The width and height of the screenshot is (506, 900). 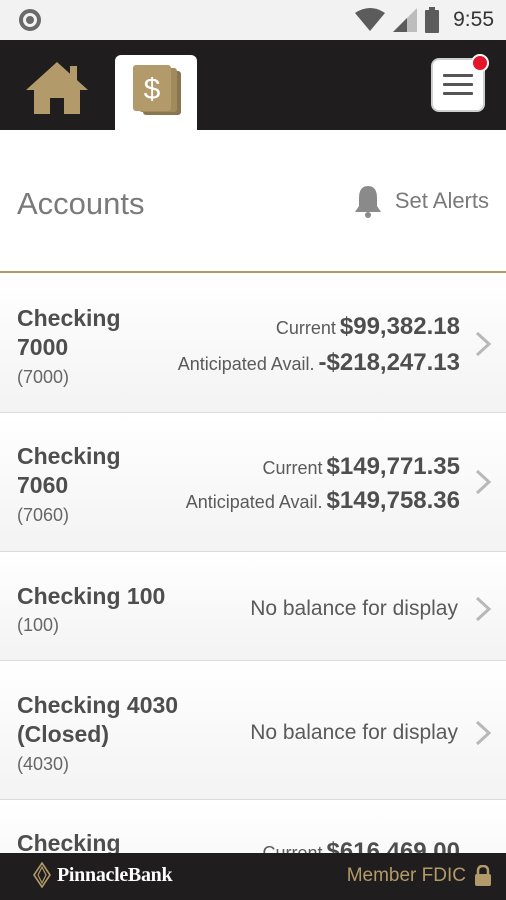 I want to click on status-bar: 9:55, so click(x=253, y=20).